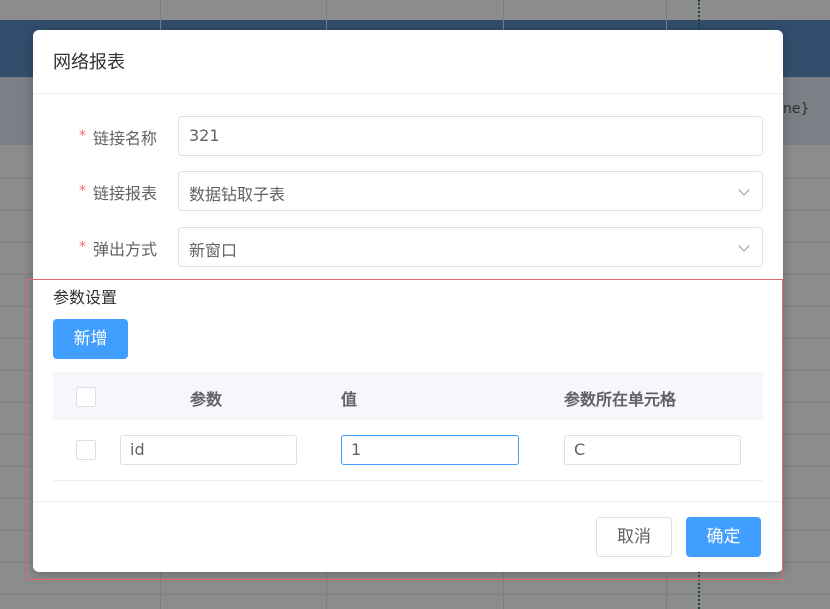  I want to click on form-row-link-report: * 链接报表 数据钻取子表, so click(408, 191).